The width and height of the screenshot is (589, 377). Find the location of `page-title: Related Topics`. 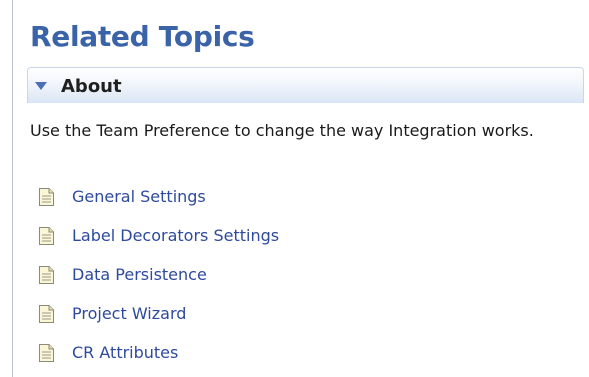

page-title: Related Topics is located at coordinates (142, 36).